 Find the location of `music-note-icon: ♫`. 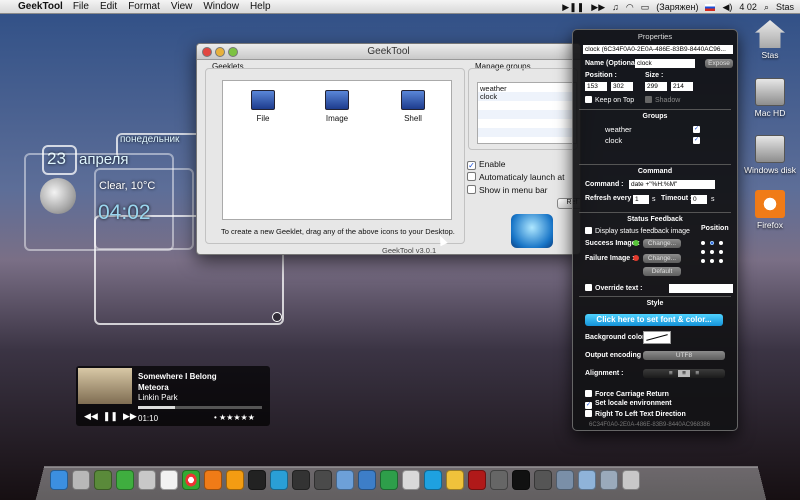

music-note-icon: ♫ is located at coordinates (615, 7).